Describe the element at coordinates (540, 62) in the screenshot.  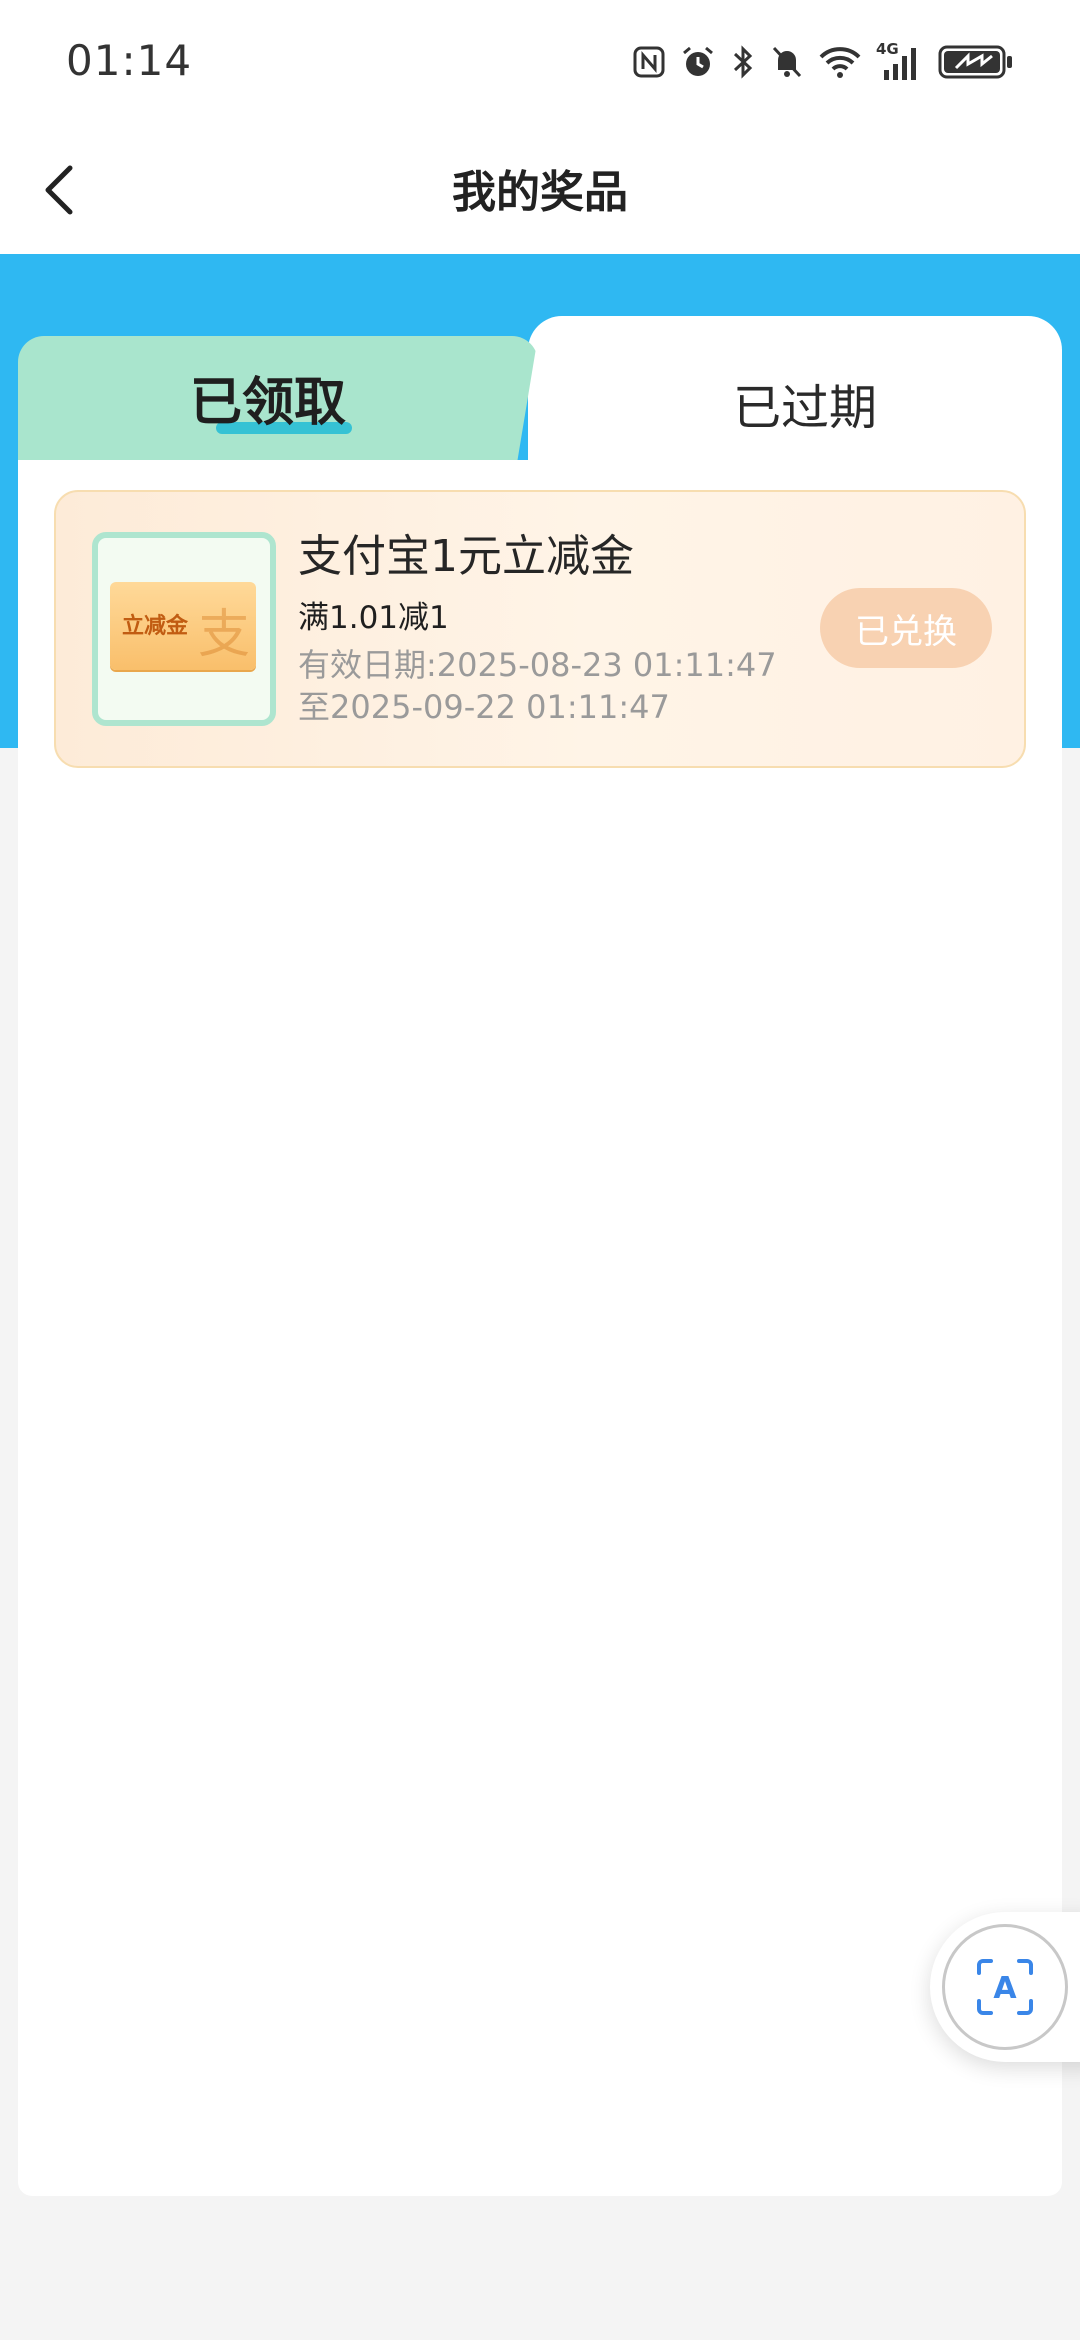
I see `status-bar: 01:14 4G` at that location.